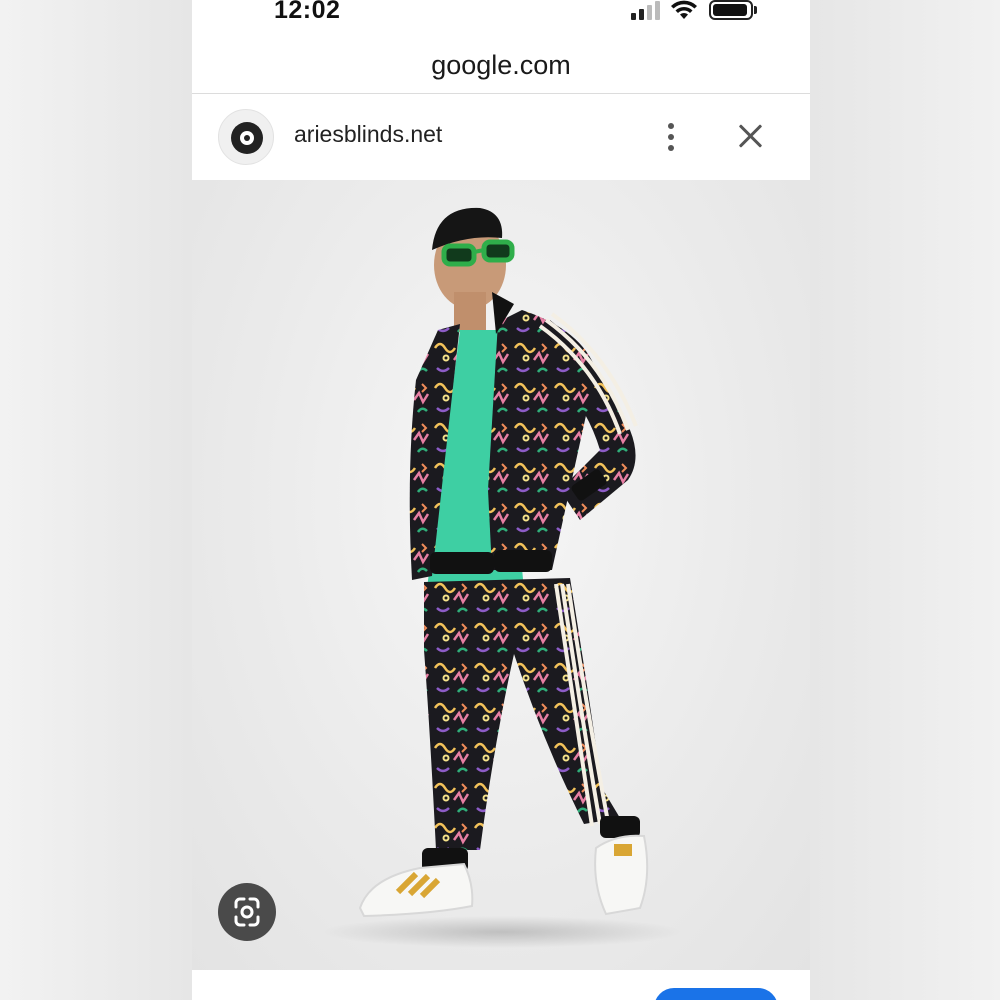  Describe the element at coordinates (647, 10) in the screenshot. I see `cellular-signal-icon` at that location.